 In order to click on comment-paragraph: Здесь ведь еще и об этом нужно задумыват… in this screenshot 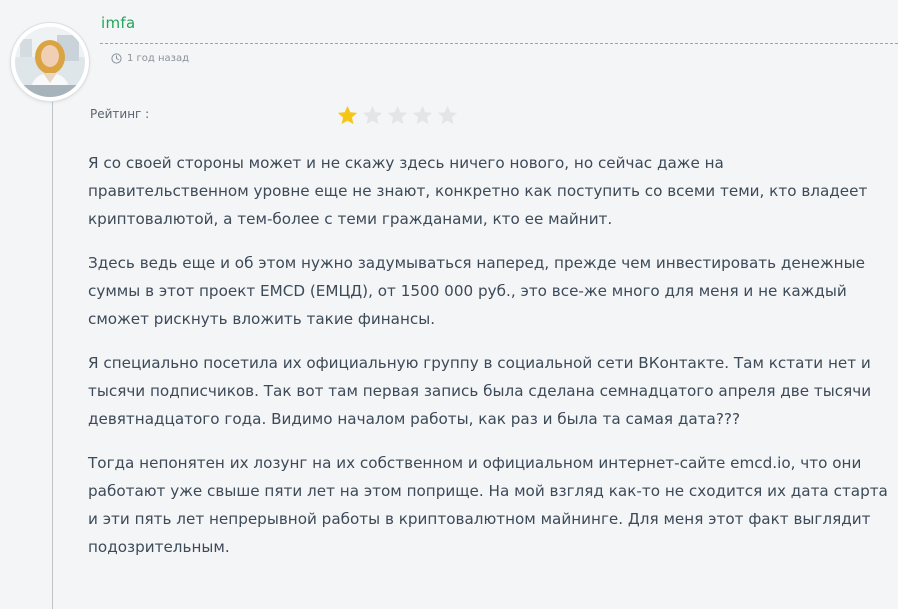, I will do `click(476, 291)`.